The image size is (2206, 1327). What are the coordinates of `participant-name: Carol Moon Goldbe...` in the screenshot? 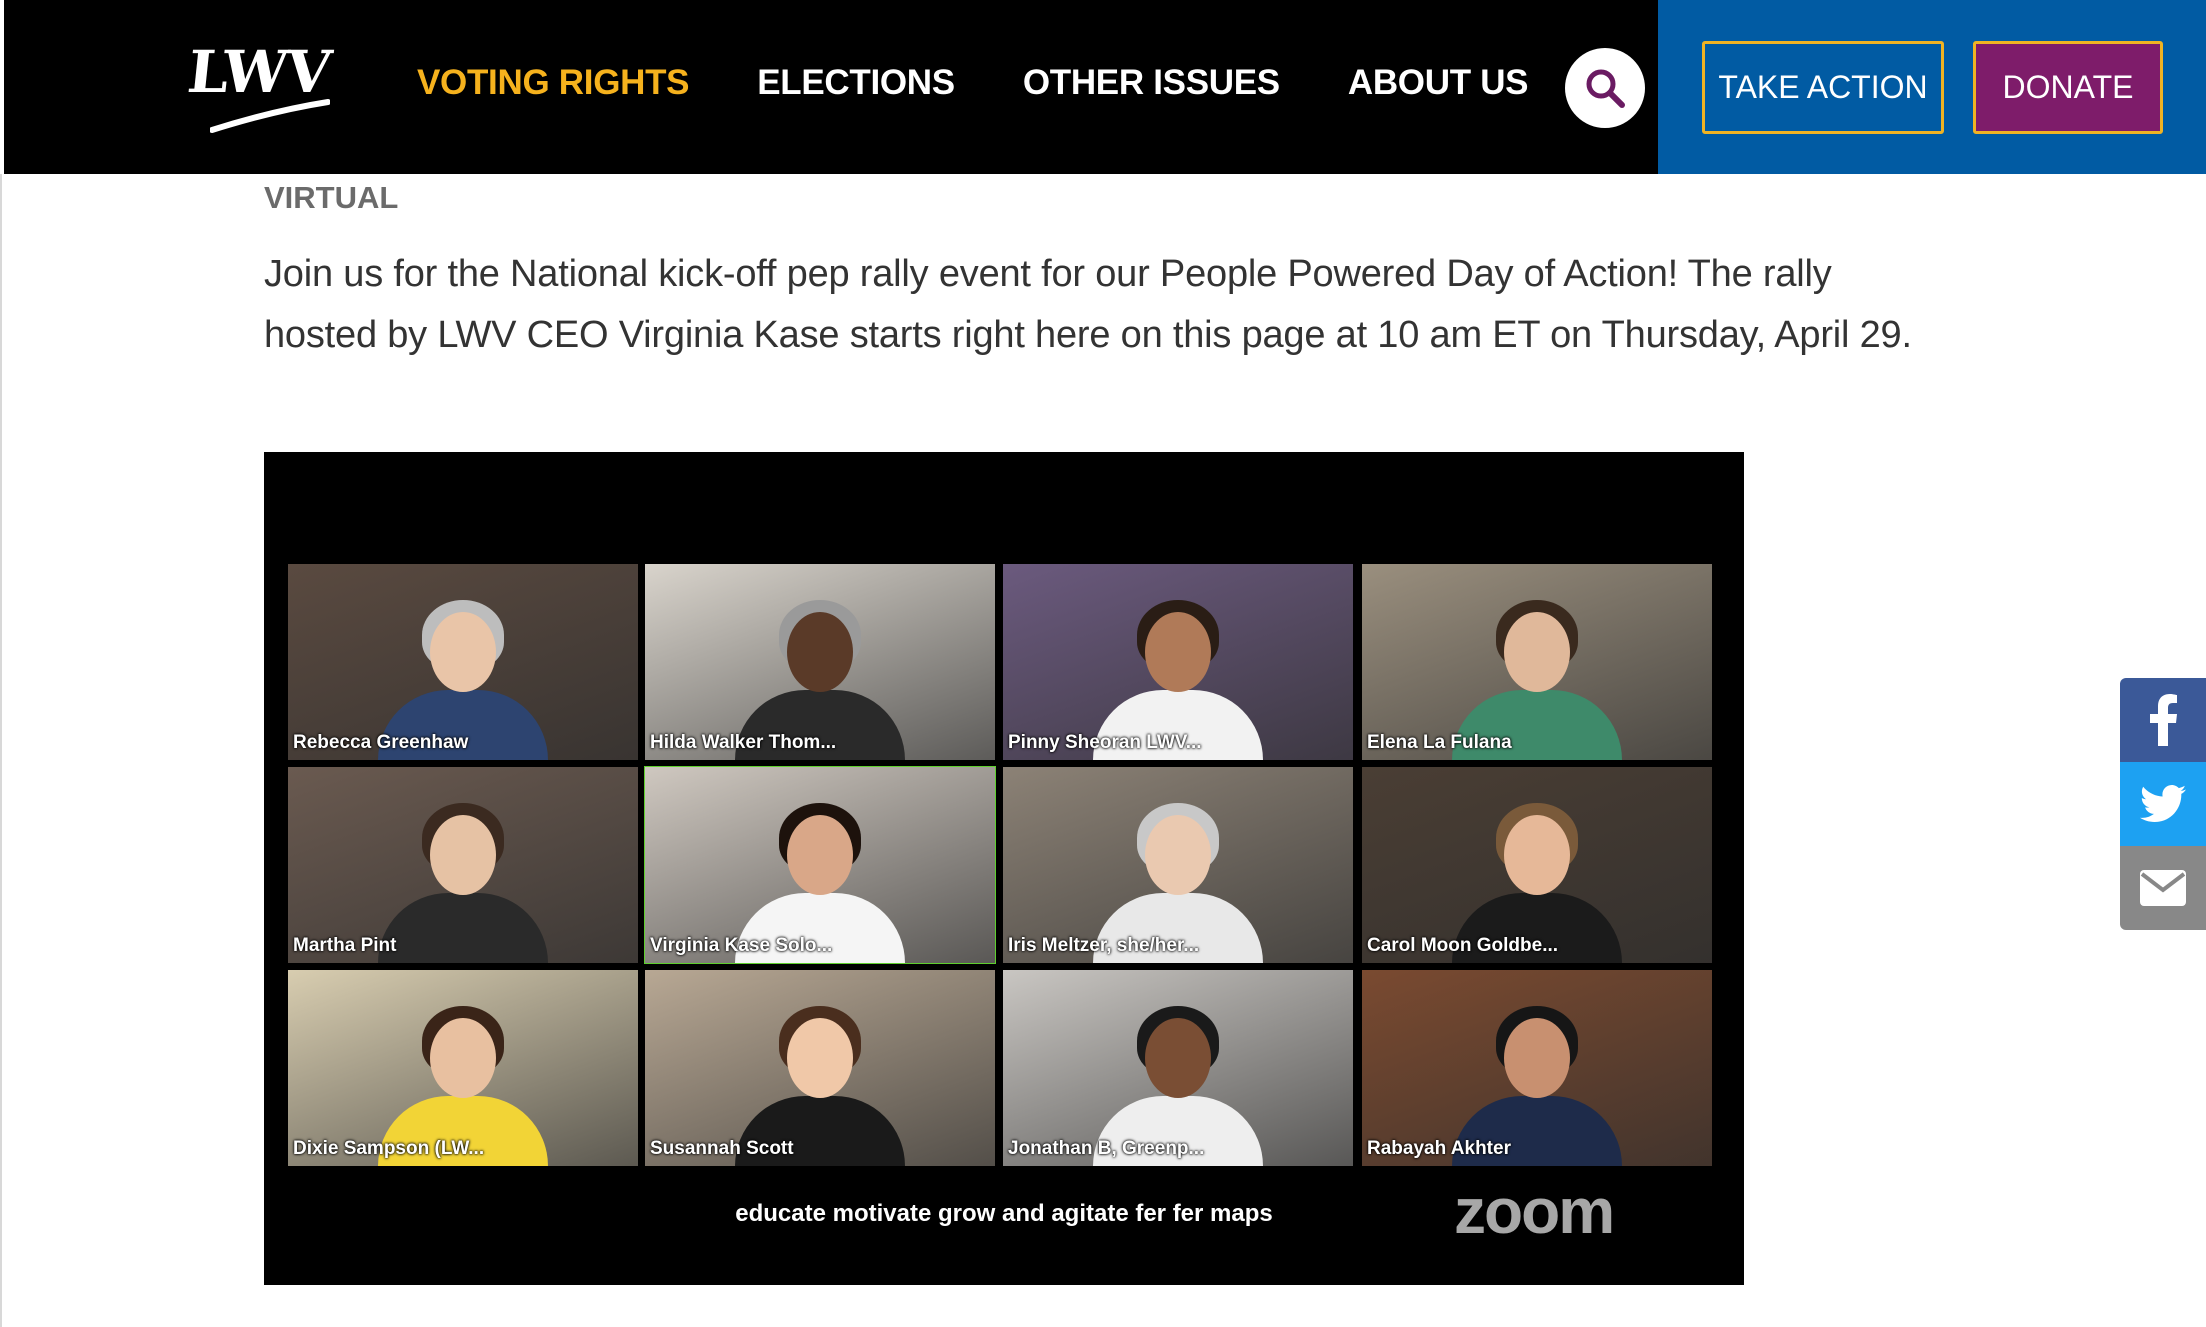 It's located at (1463, 945).